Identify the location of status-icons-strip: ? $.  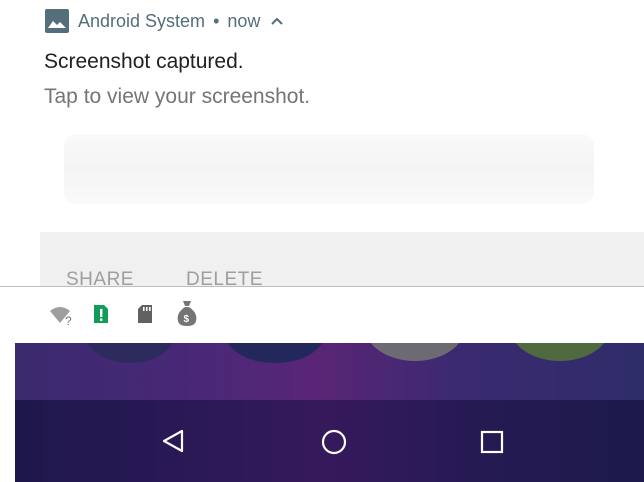
(322, 315).